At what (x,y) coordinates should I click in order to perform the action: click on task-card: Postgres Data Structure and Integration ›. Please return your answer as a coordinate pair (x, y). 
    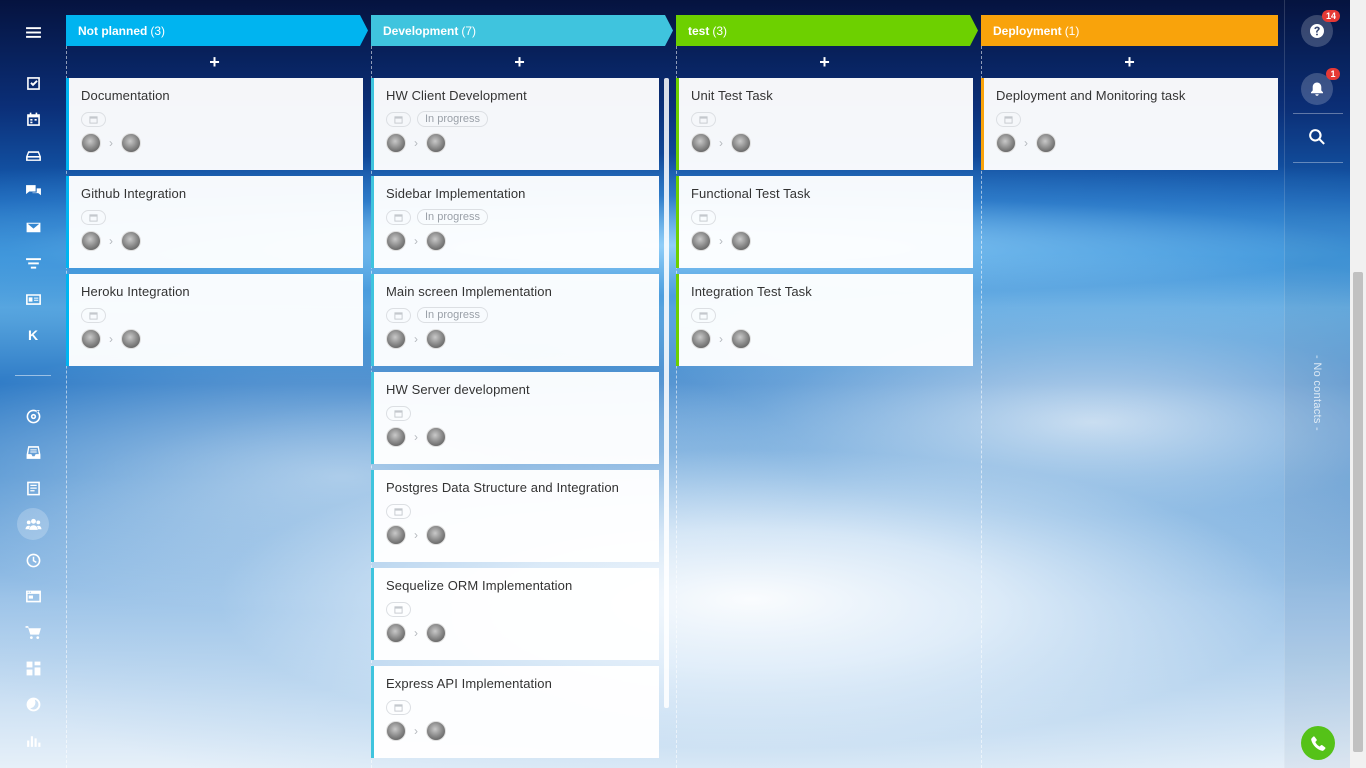
    Looking at the image, I should click on (515, 516).